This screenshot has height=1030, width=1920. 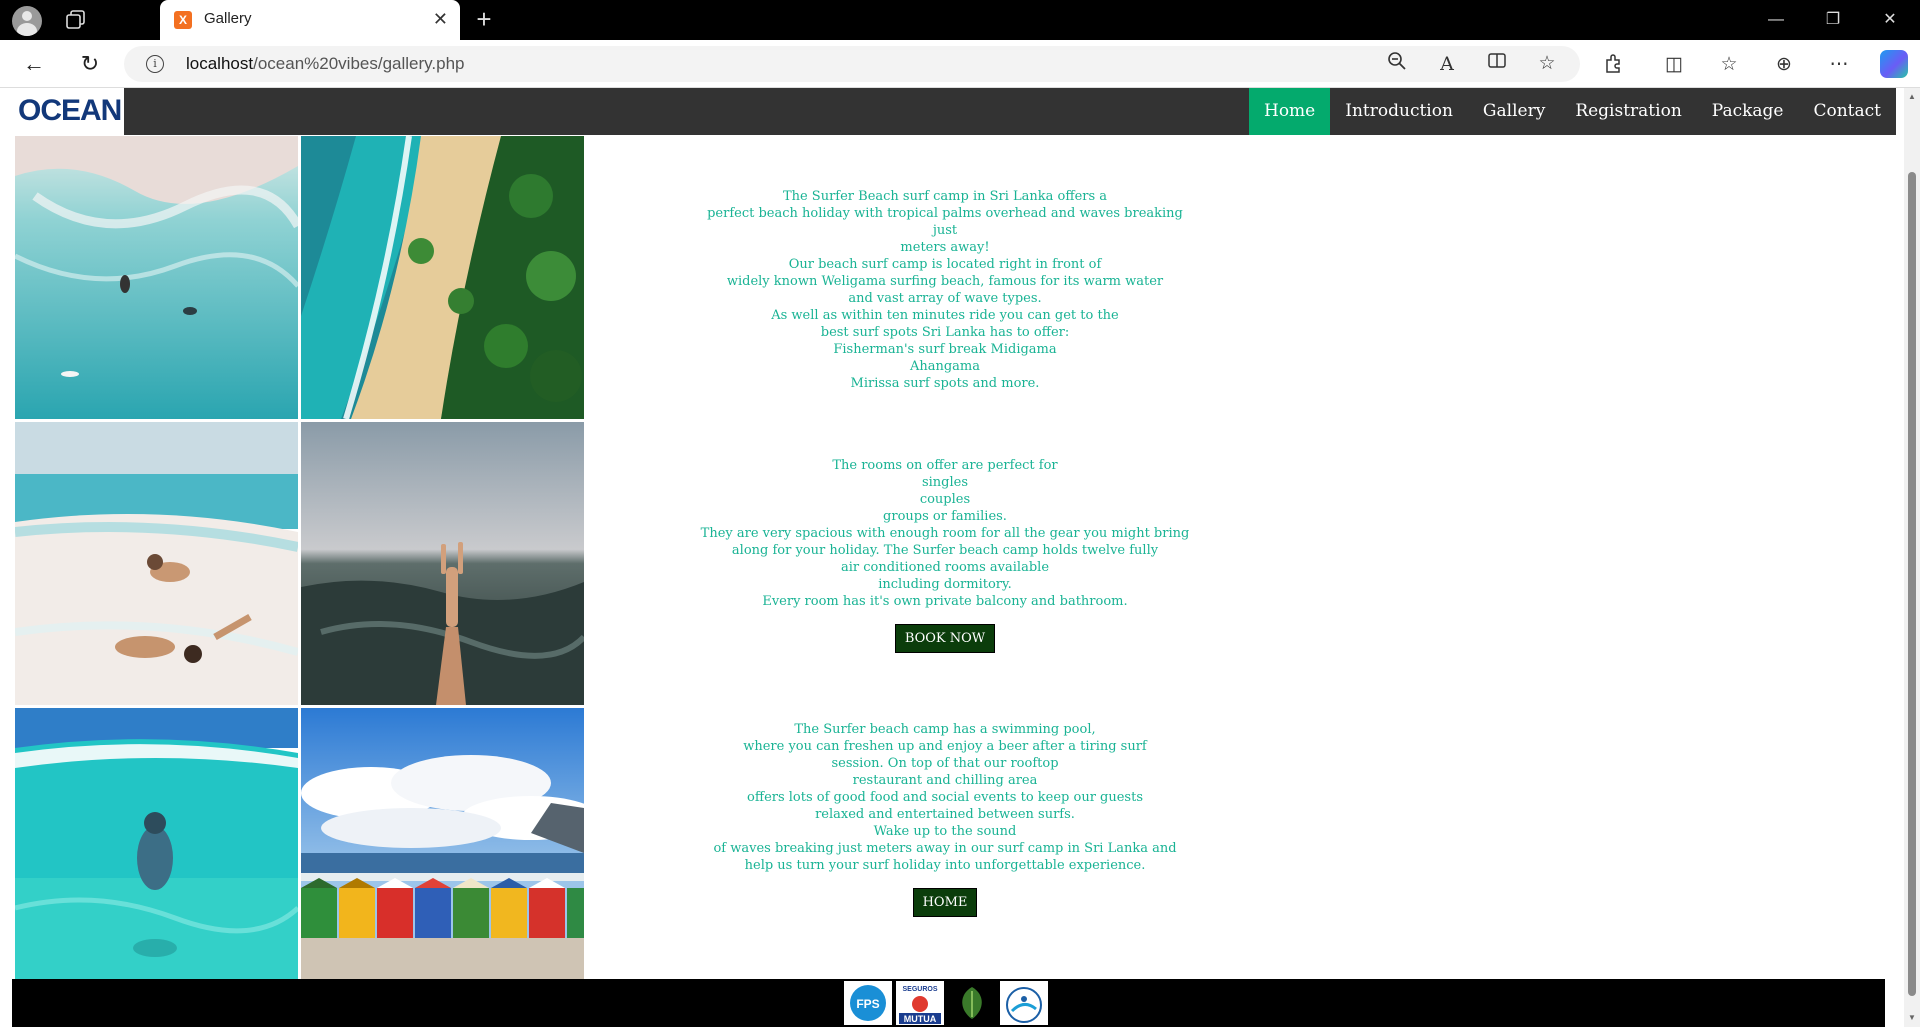 I want to click on svg-text: MUTUA, so click(x=920, y=1019).